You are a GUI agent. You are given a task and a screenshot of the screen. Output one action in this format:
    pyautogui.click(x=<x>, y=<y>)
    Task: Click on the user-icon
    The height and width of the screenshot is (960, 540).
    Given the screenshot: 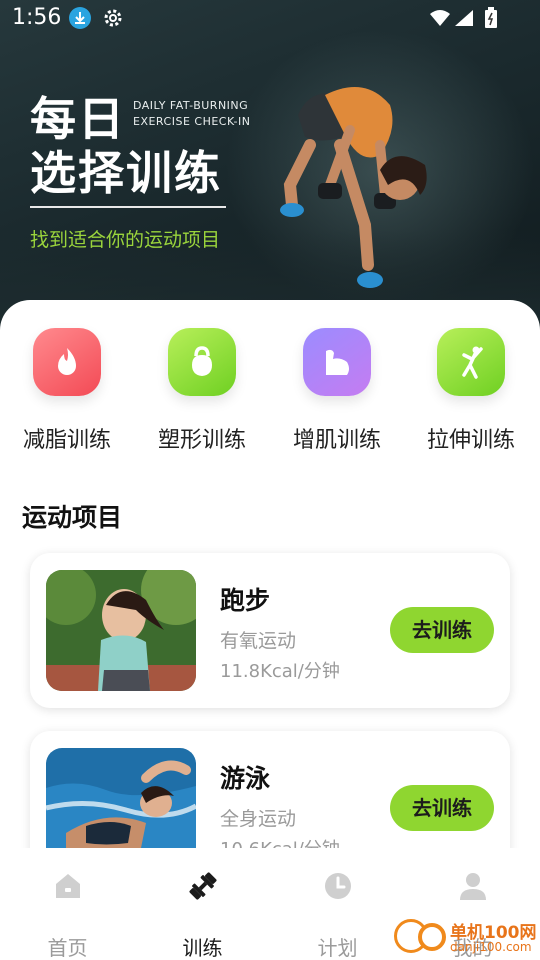 What is the action you would take?
    pyautogui.click(x=473, y=886)
    